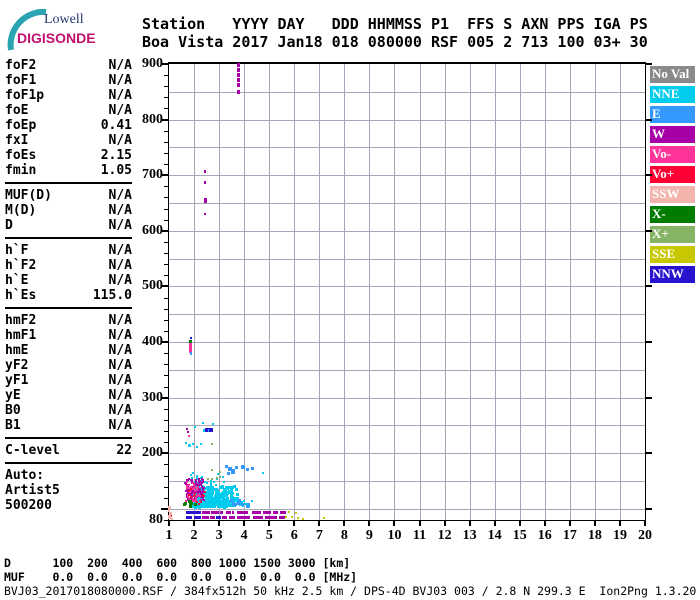 The image size is (700, 600). Describe the element at coordinates (61, 29) in the screenshot. I see `digisonde-logo: Lowell DIGISONDE` at that location.